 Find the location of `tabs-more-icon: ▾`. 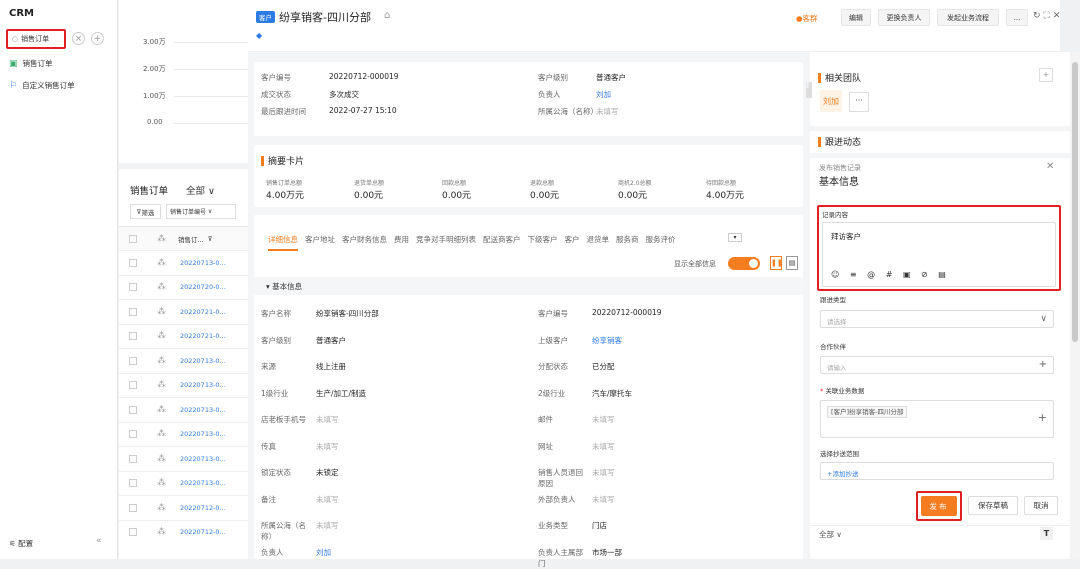

tabs-more-icon: ▾ is located at coordinates (735, 237).